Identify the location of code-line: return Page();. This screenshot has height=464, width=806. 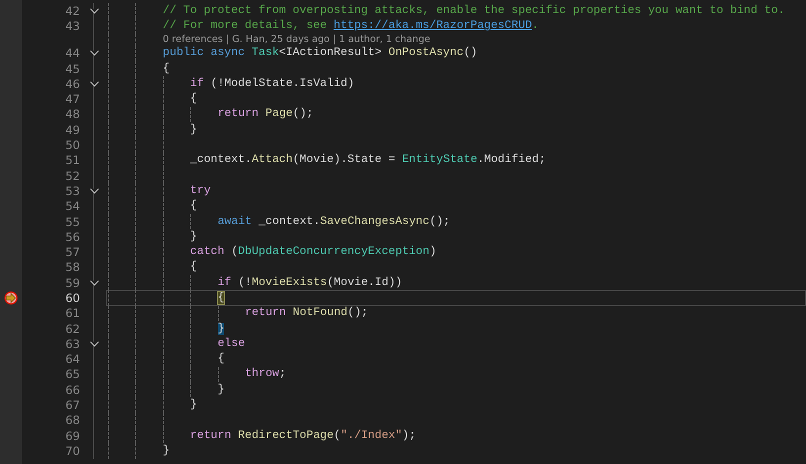
(266, 114).